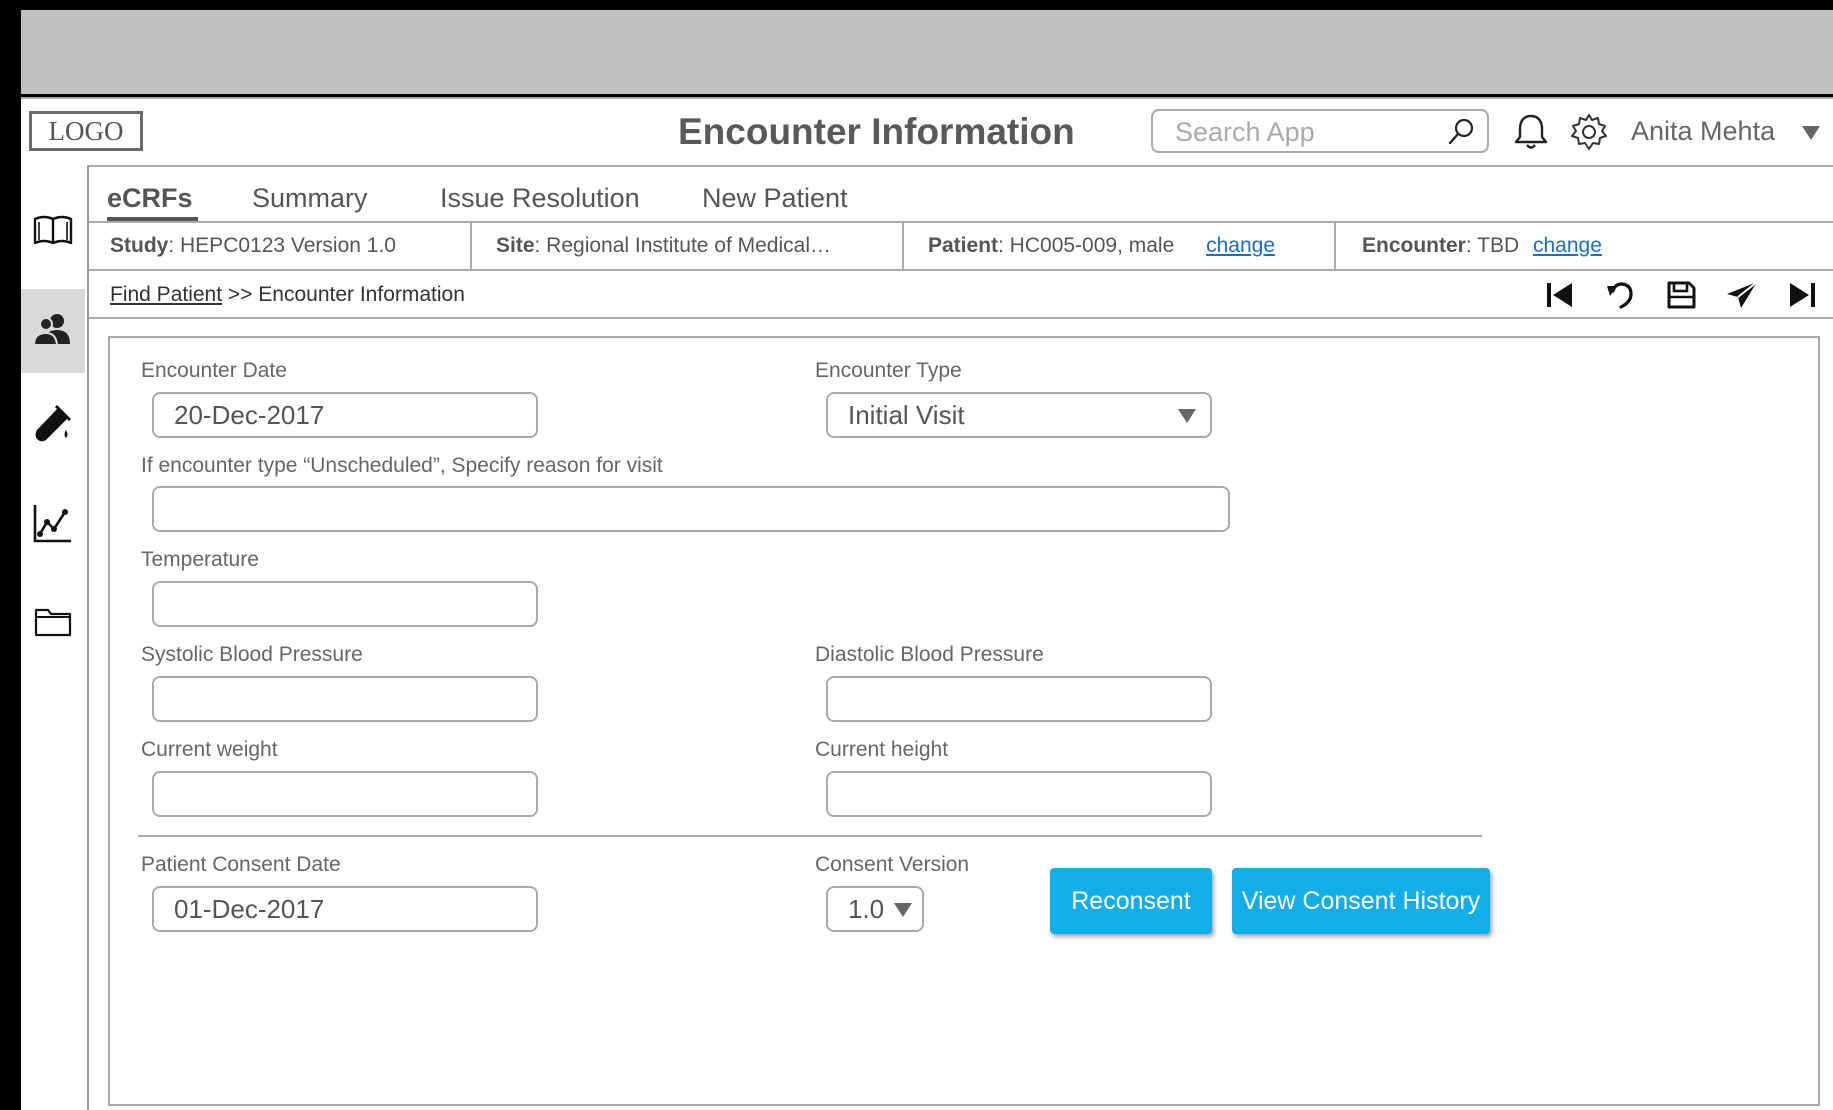 The height and width of the screenshot is (1110, 1833). What do you see at coordinates (139, 245) in the screenshot?
I see `study-label: Study` at bounding box center [139, 245].